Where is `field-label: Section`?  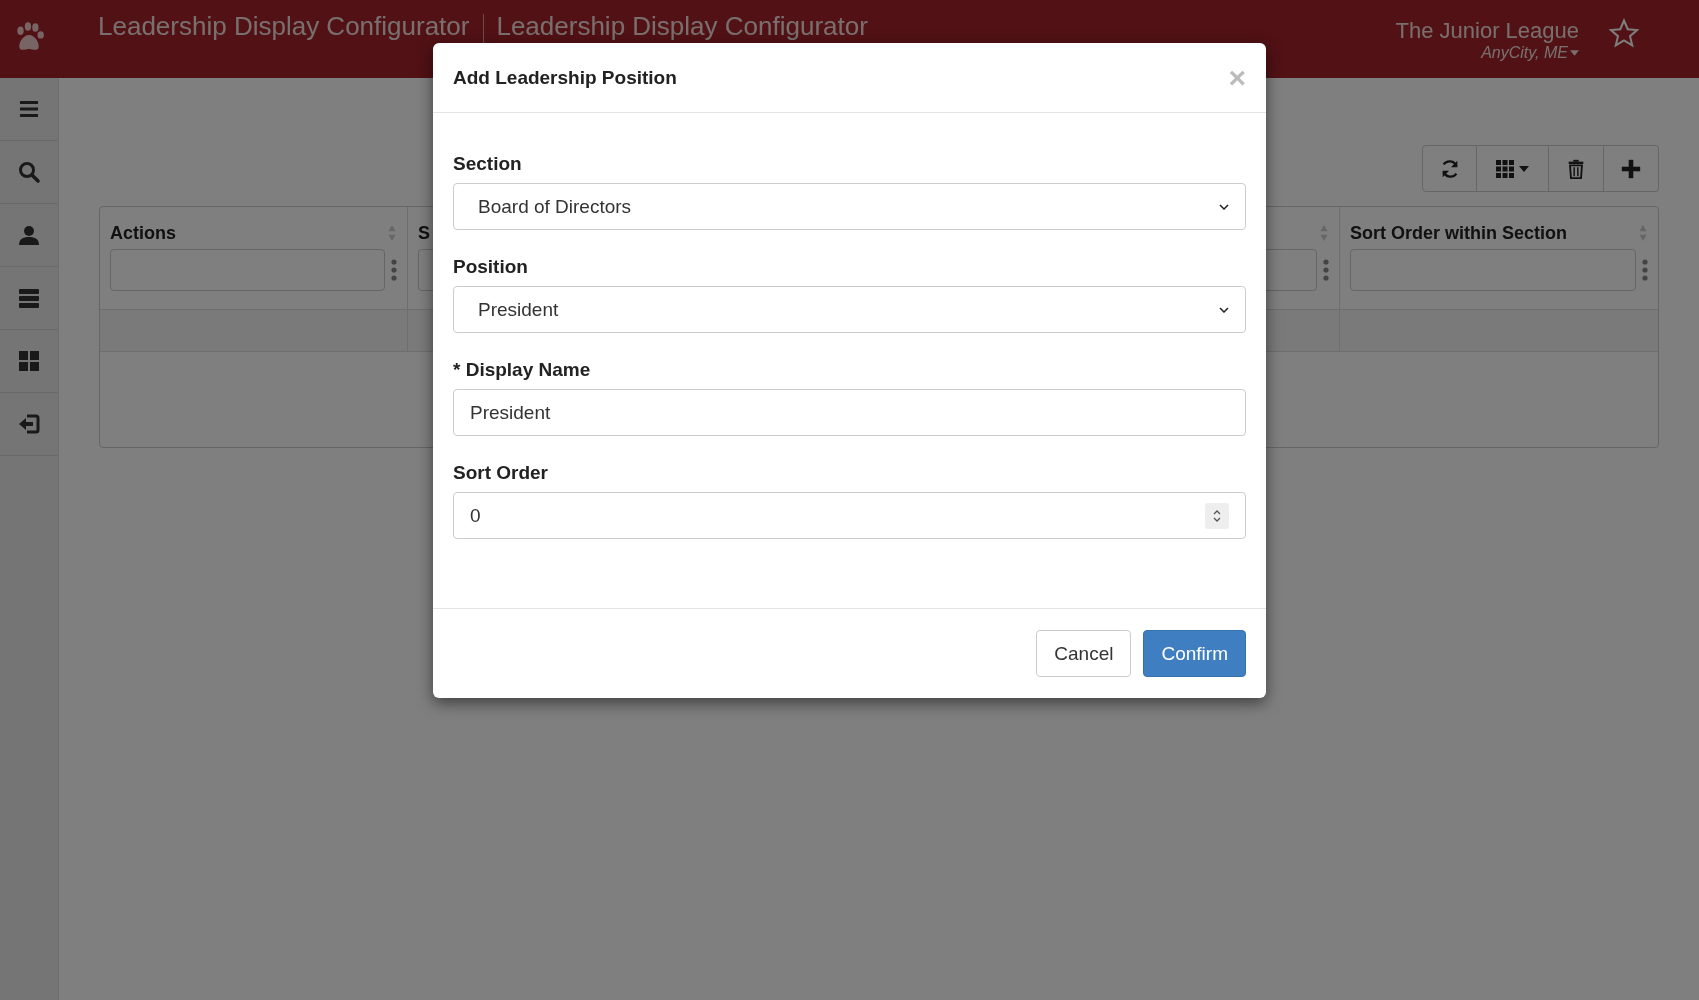
field-label: Section is located at coordinates (488, 164).